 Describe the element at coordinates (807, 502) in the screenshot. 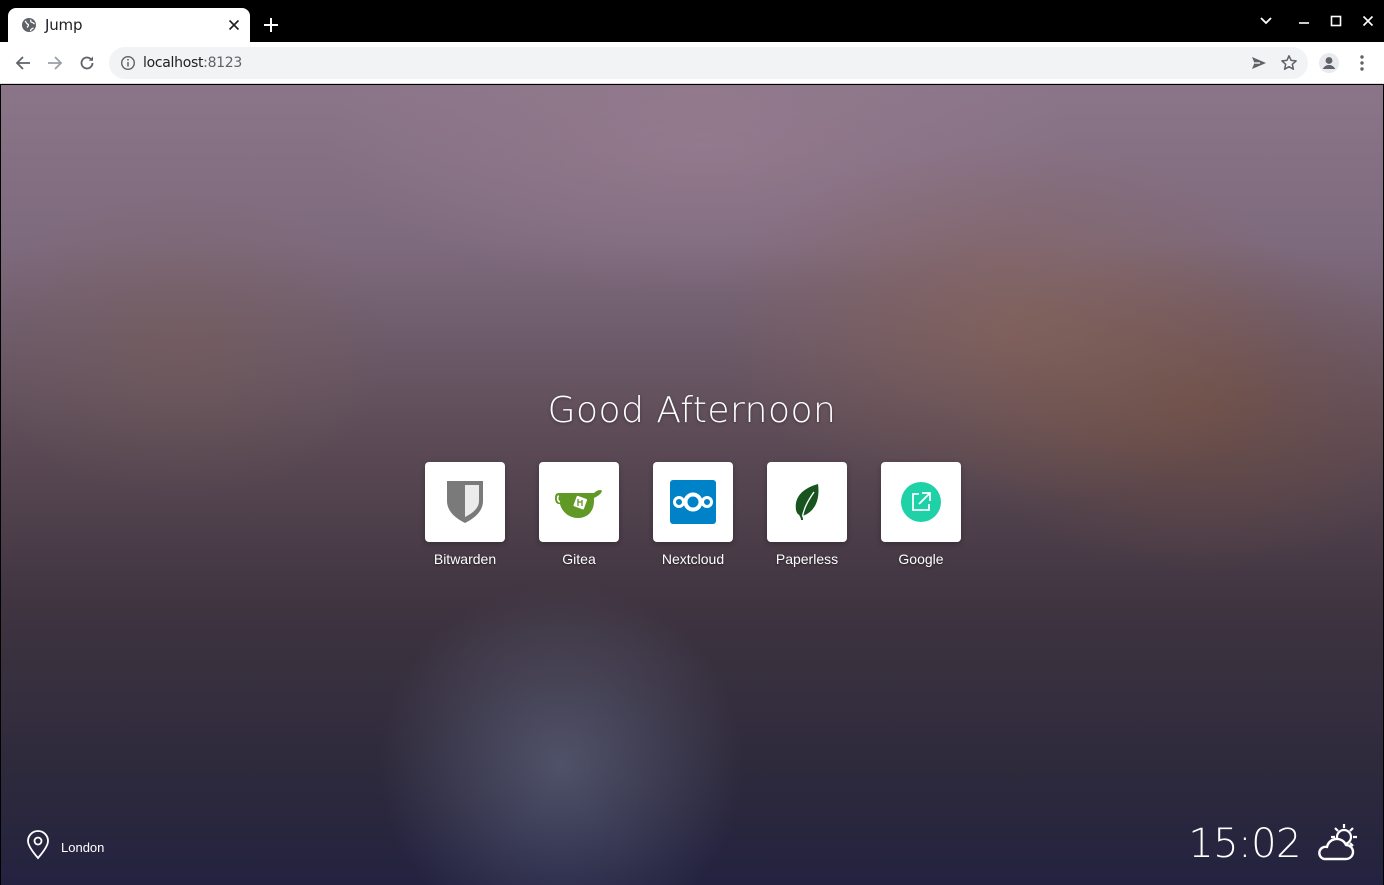

I see `paperless-leaf-icon` at that location.